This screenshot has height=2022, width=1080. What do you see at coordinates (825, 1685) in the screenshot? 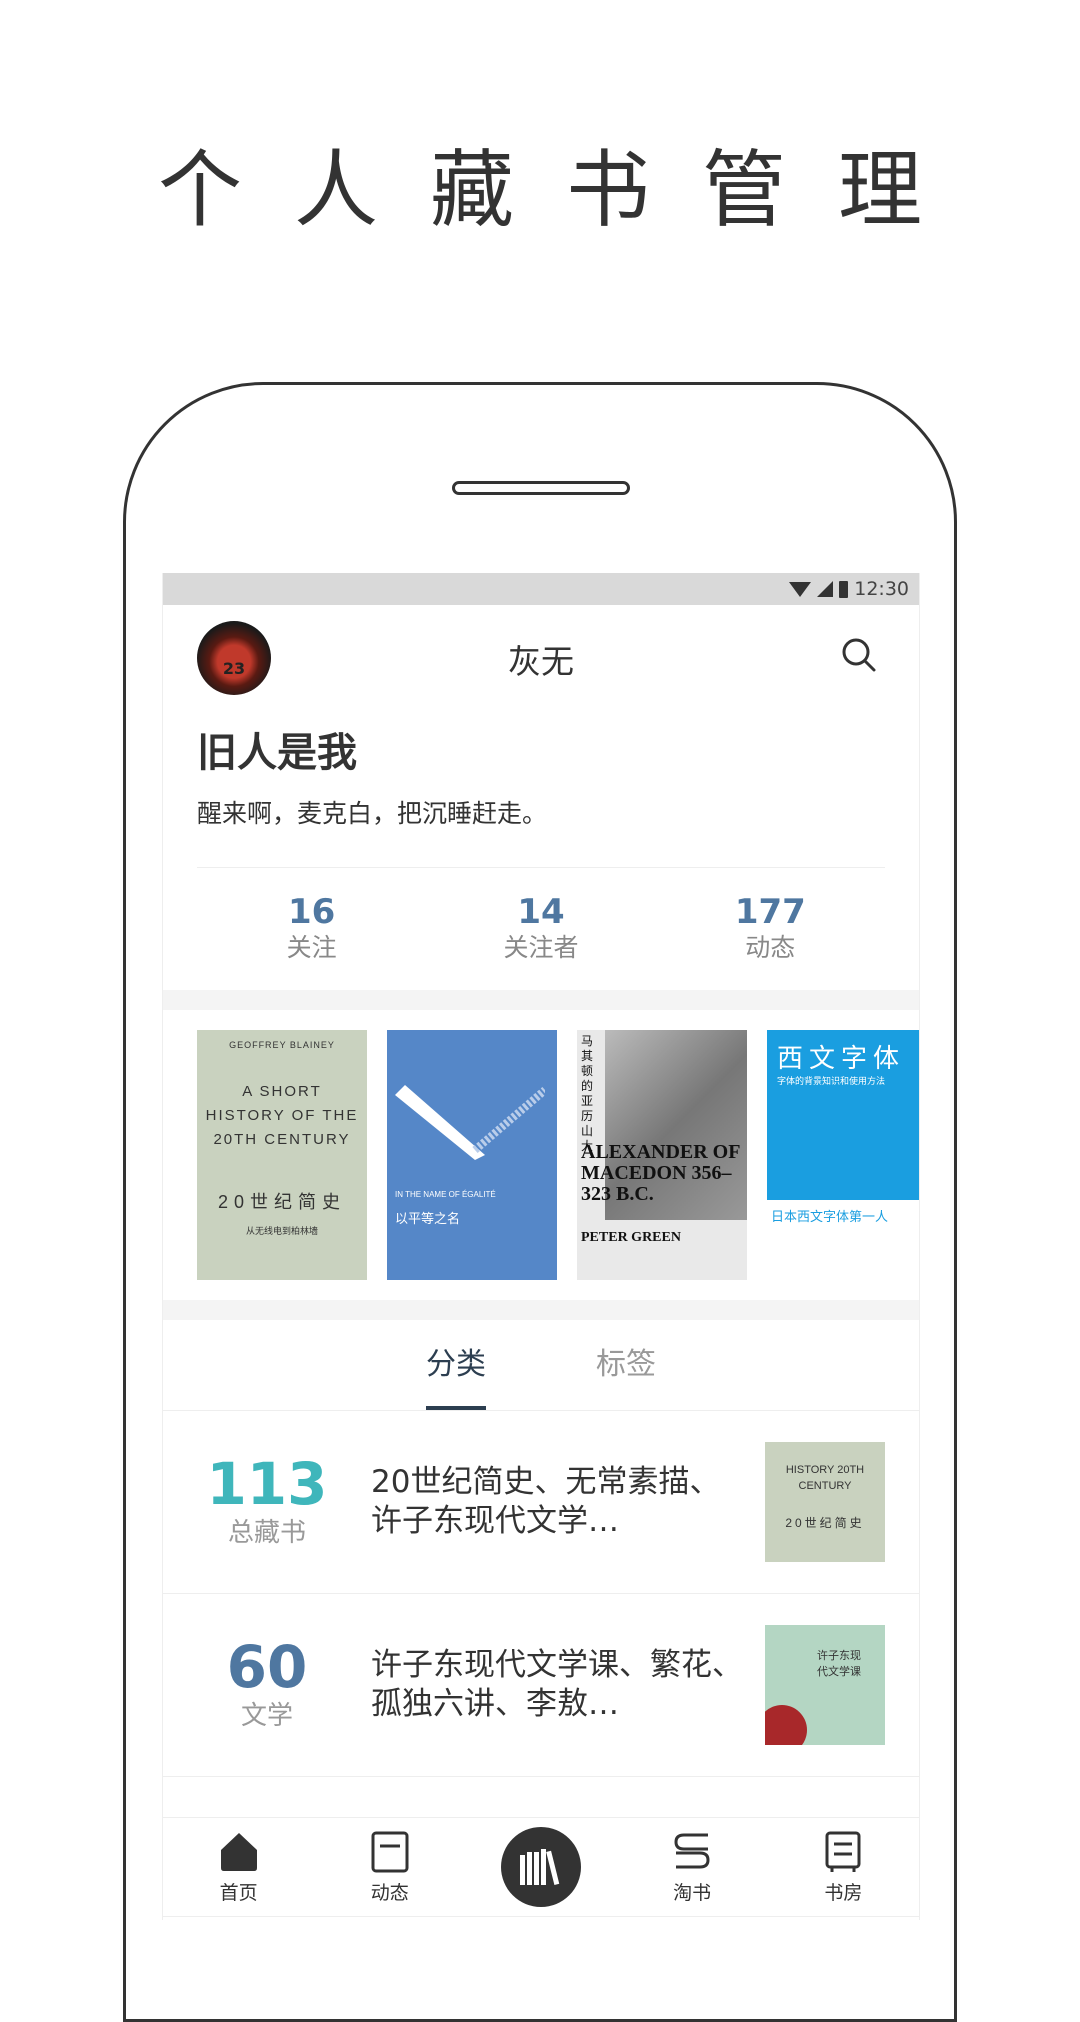
I see `category-thumbnail: 许子东现代文学课` at bounding box center [825, 1685].